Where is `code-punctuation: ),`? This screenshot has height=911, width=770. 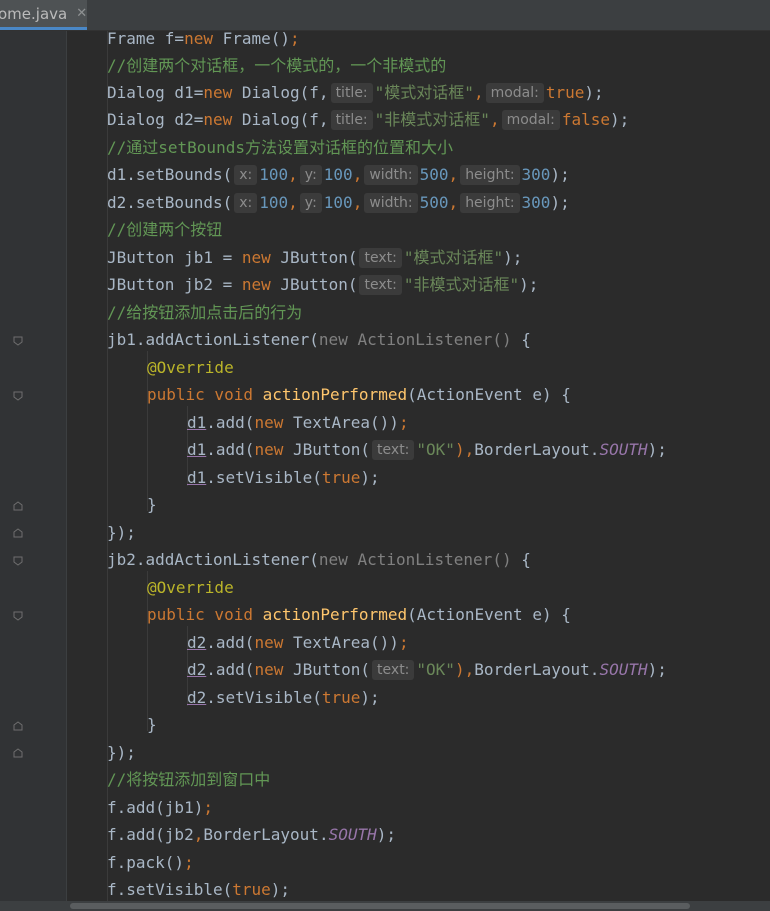 code-punctuation: ), is located at coordinates (464, 669).